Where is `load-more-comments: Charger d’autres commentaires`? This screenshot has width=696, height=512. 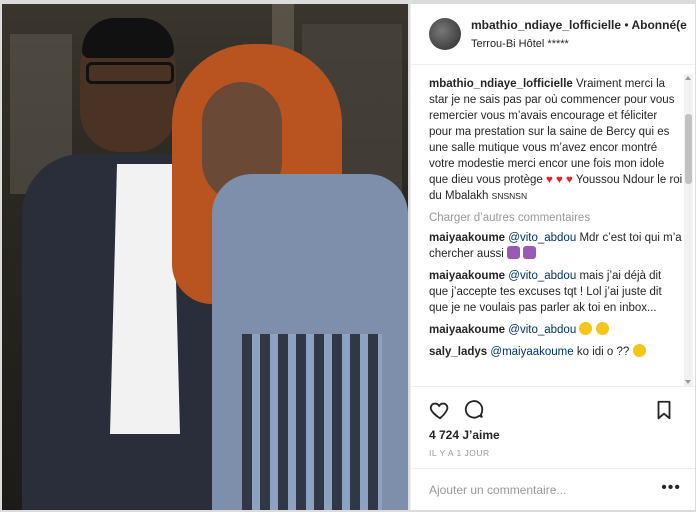 load-more-comments: Charger d’autres commentaires is located at coordinates (556, 218).